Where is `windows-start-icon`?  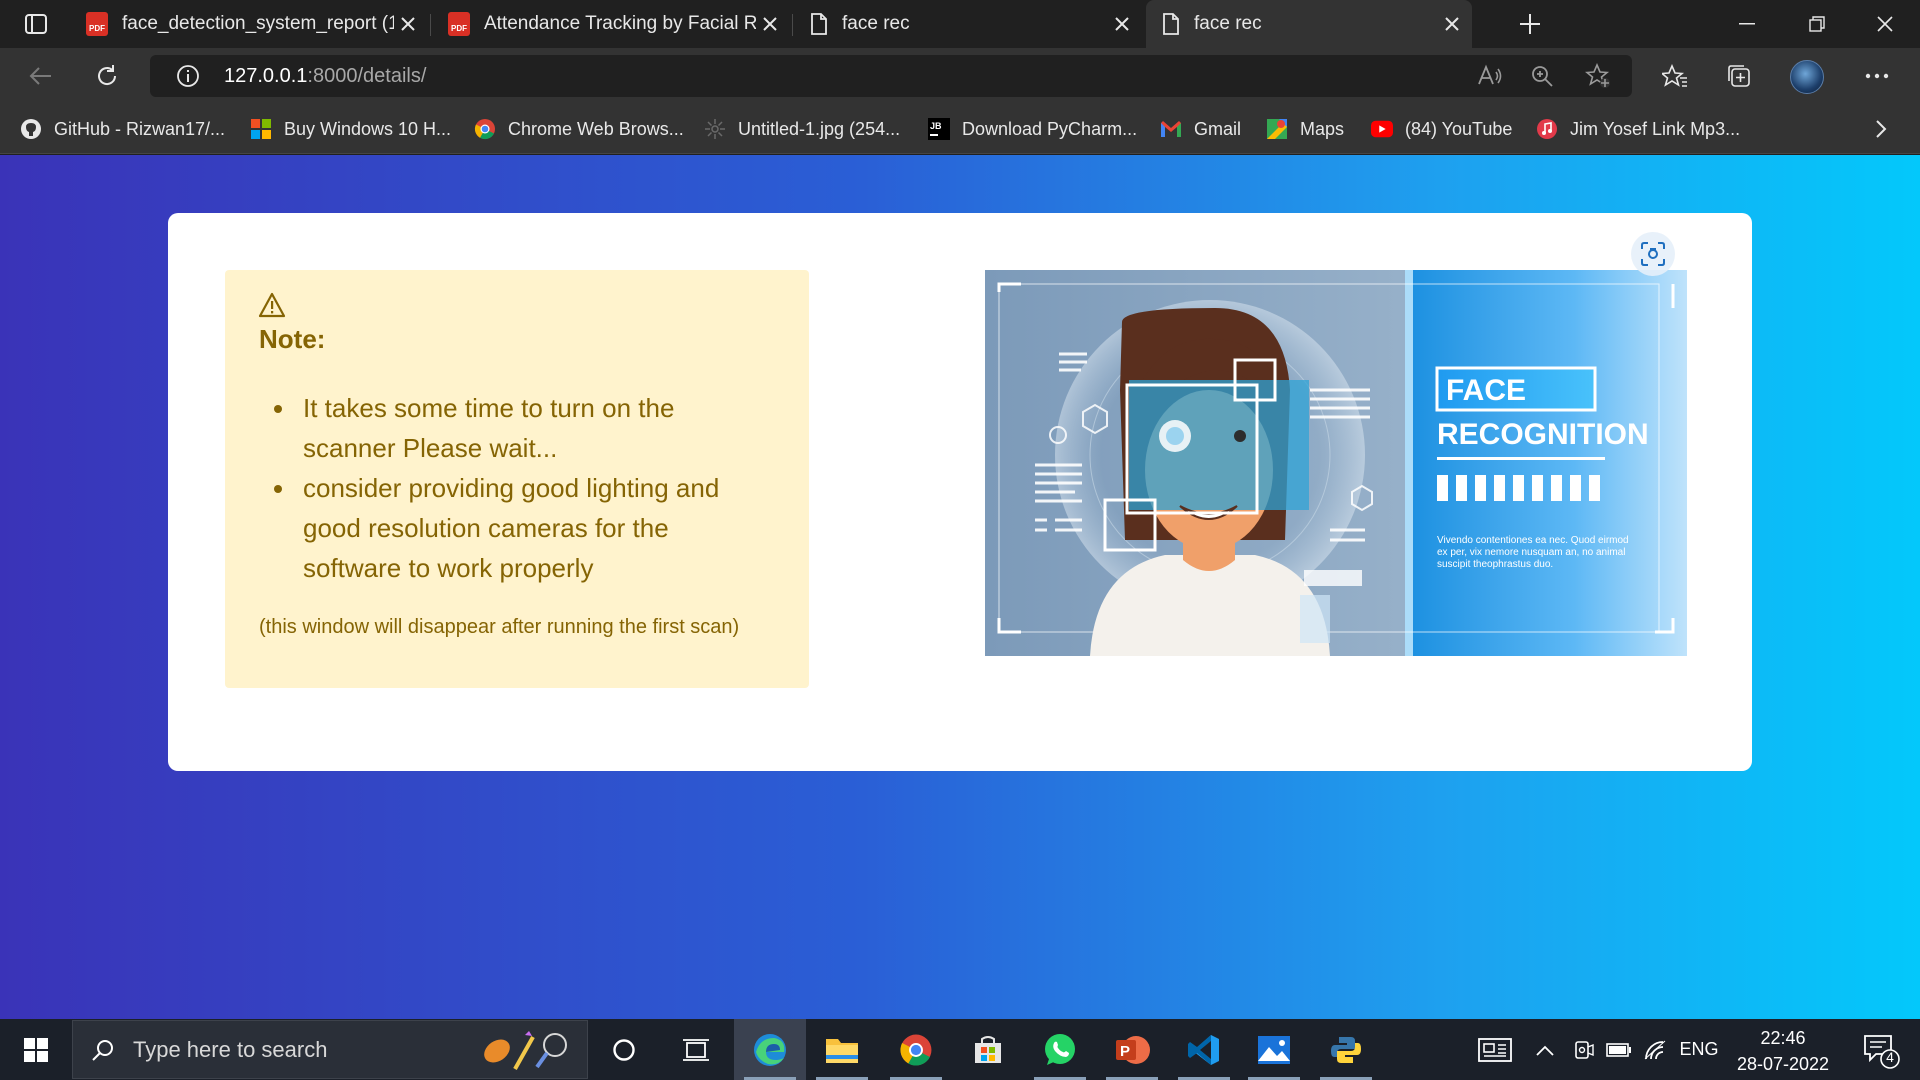 windows-start-icon is located at coordinates (36, 1049).